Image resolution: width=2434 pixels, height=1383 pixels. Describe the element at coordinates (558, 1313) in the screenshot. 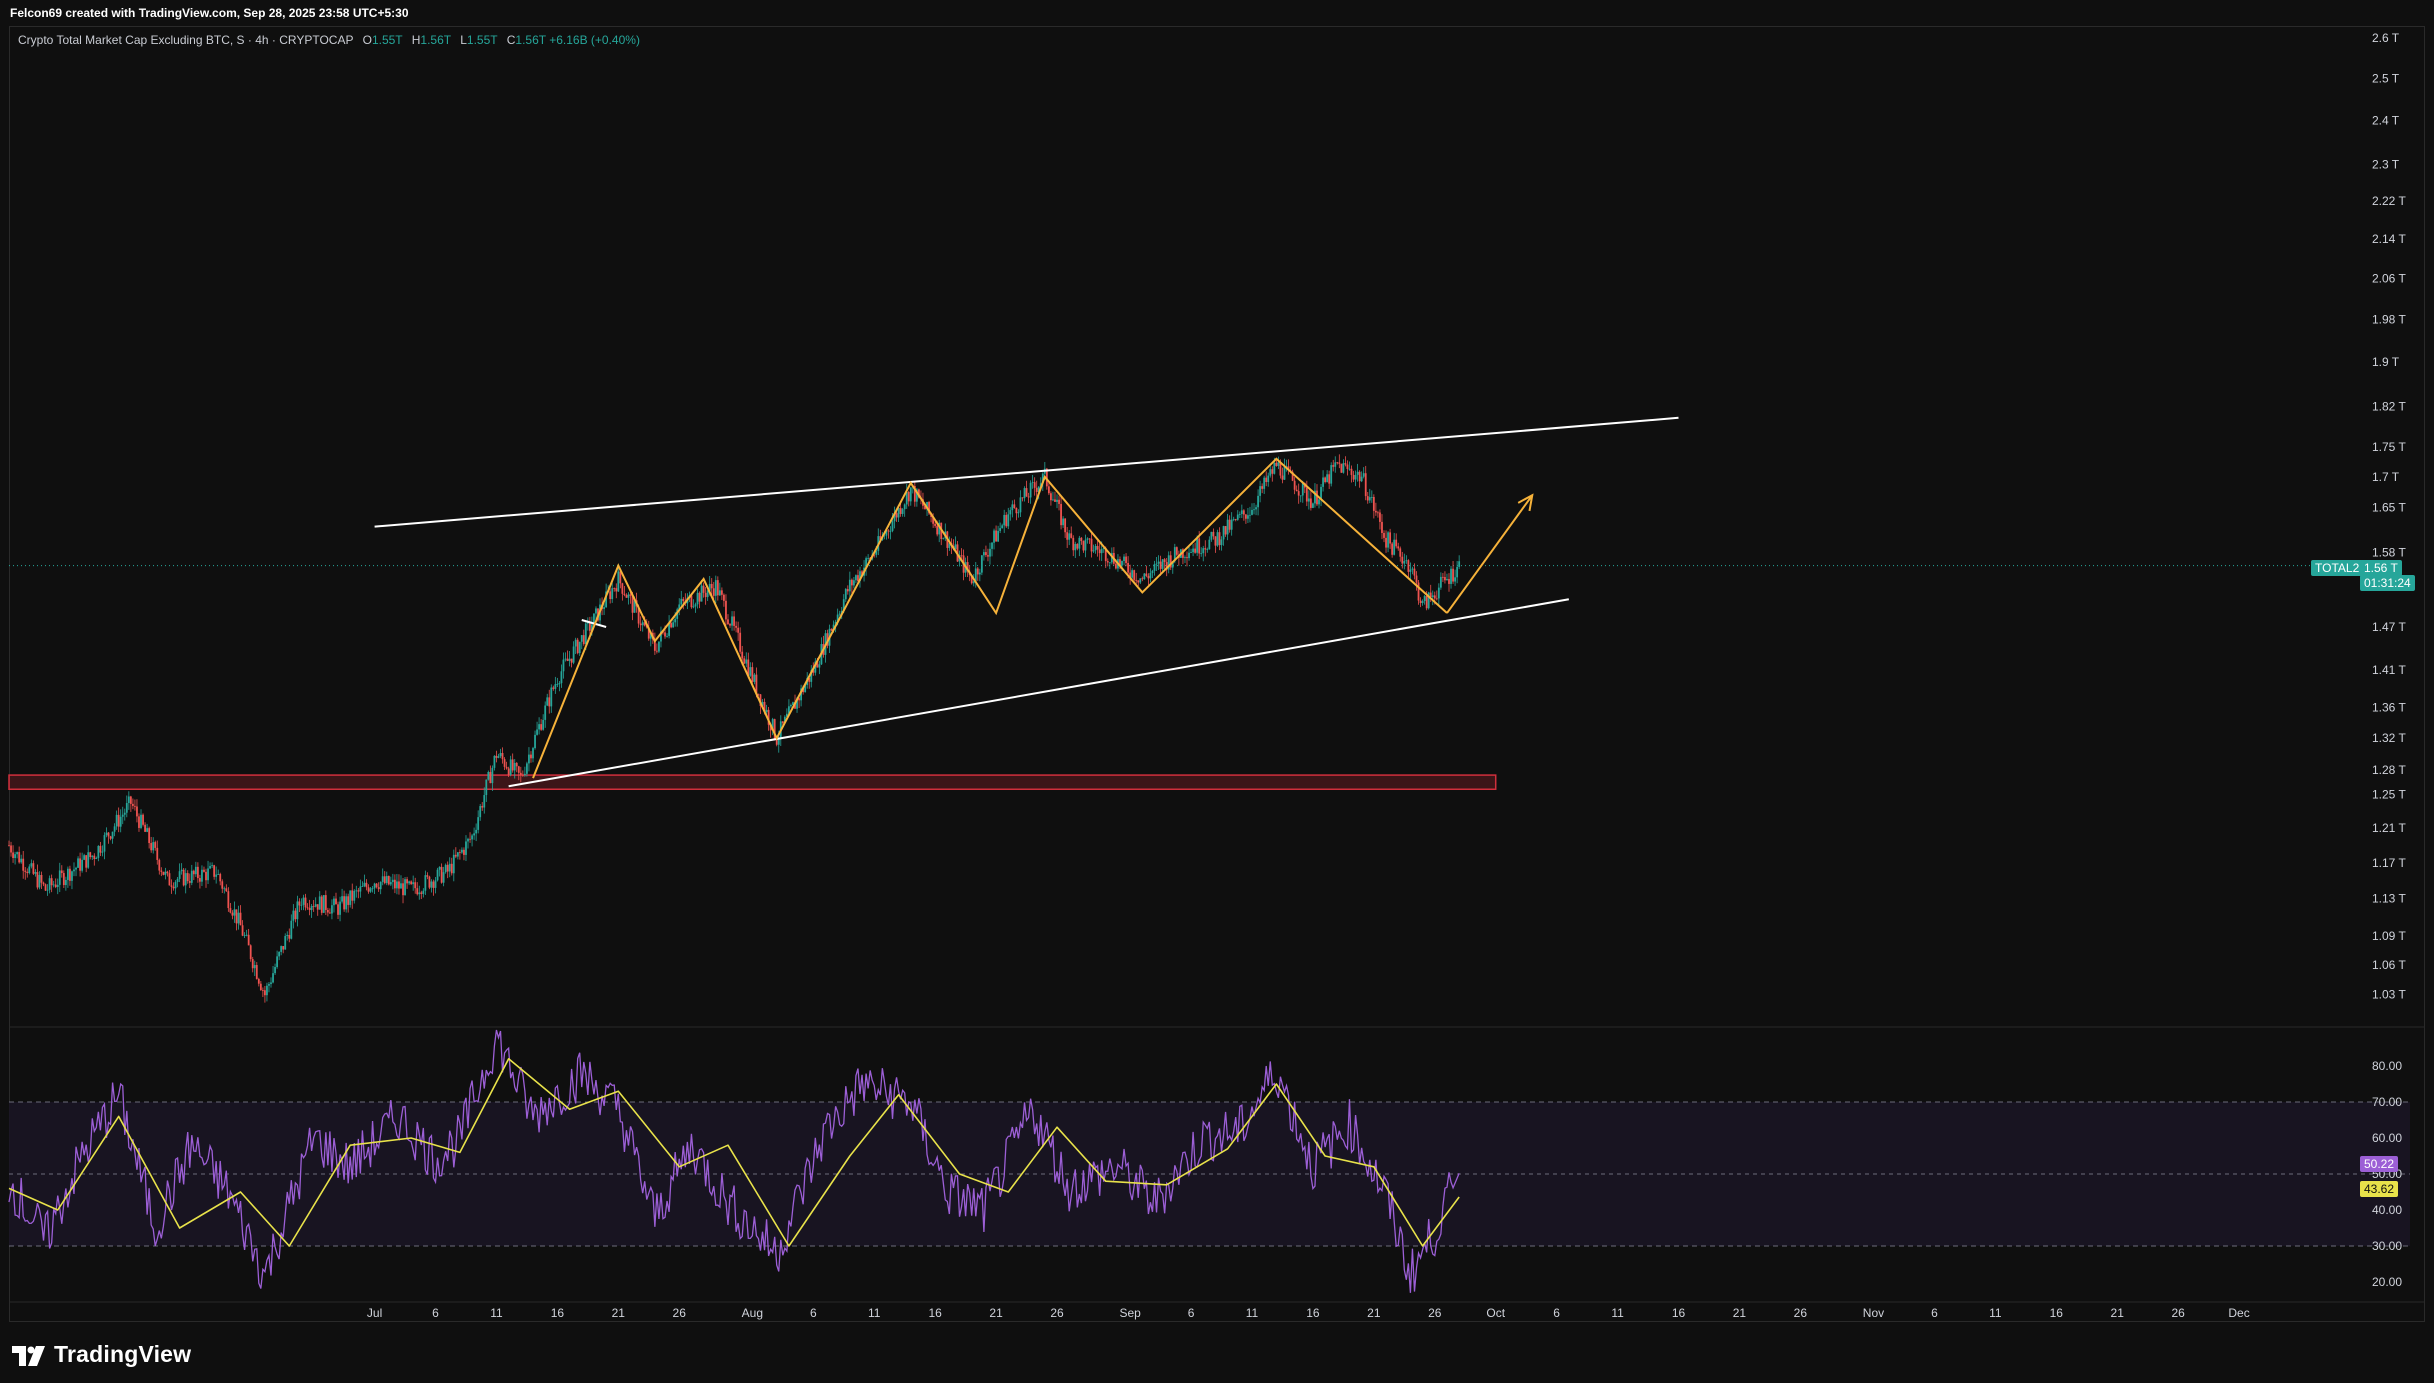

I see `time-axis-tick: 16` at that location.